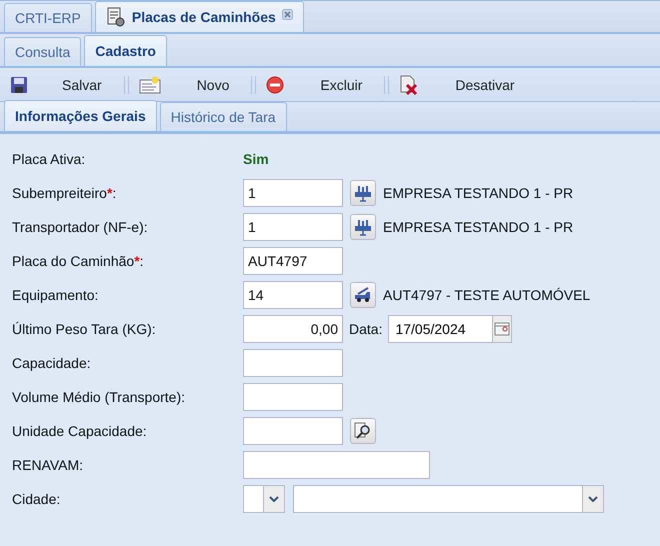 This screenshot has height=546, width=660. What do you see at coordinates (43, 51) in the screenshot?
I see `tab: Consulta` at bounding box center [43, 51].